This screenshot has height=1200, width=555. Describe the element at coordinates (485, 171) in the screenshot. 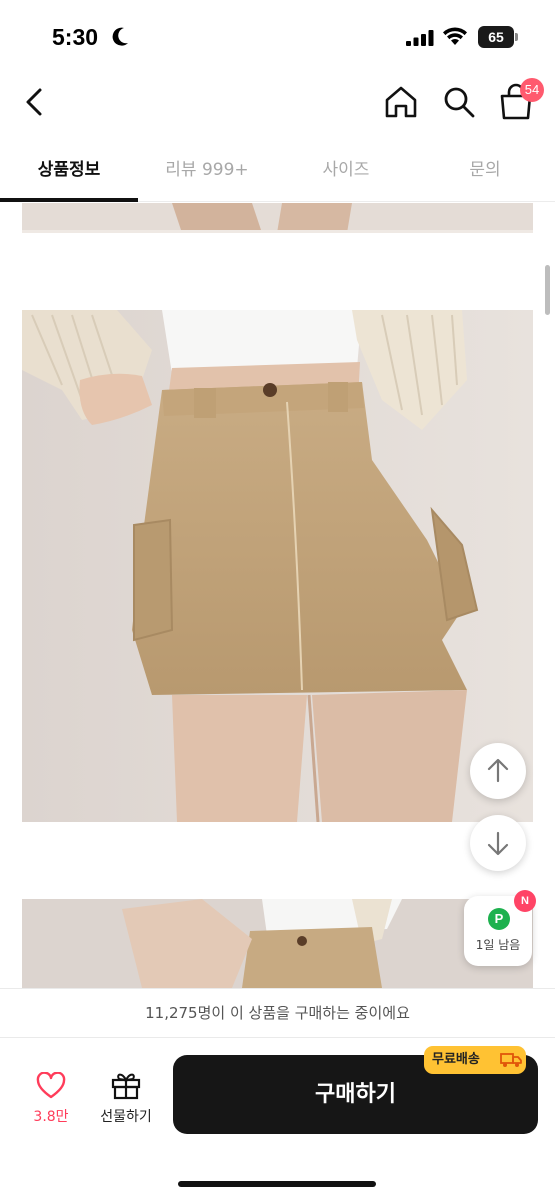

I see `tab-inquiry: 문의` at that location.